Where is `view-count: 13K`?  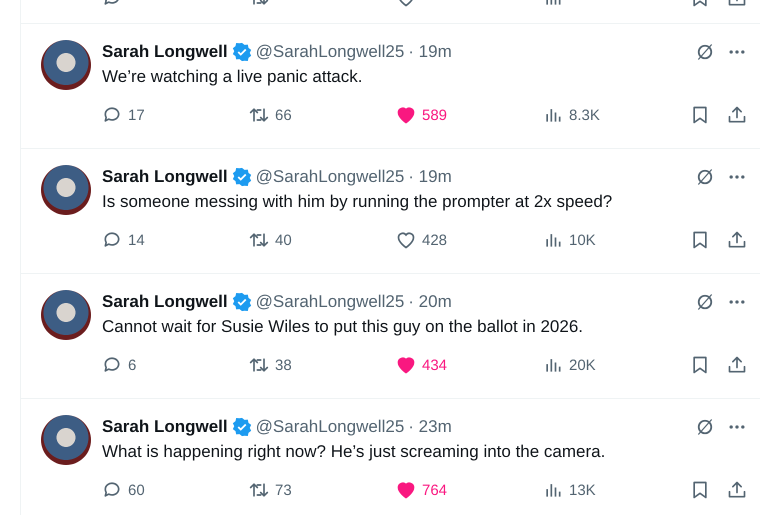 view-count: 13K is located at coordinates (582, 490).